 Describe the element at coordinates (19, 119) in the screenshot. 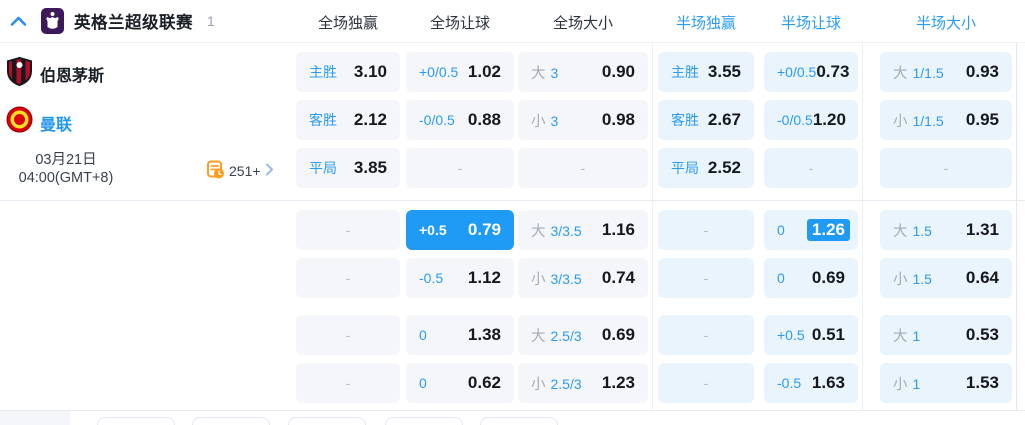

I see `away-team-crest-icon` at that location.